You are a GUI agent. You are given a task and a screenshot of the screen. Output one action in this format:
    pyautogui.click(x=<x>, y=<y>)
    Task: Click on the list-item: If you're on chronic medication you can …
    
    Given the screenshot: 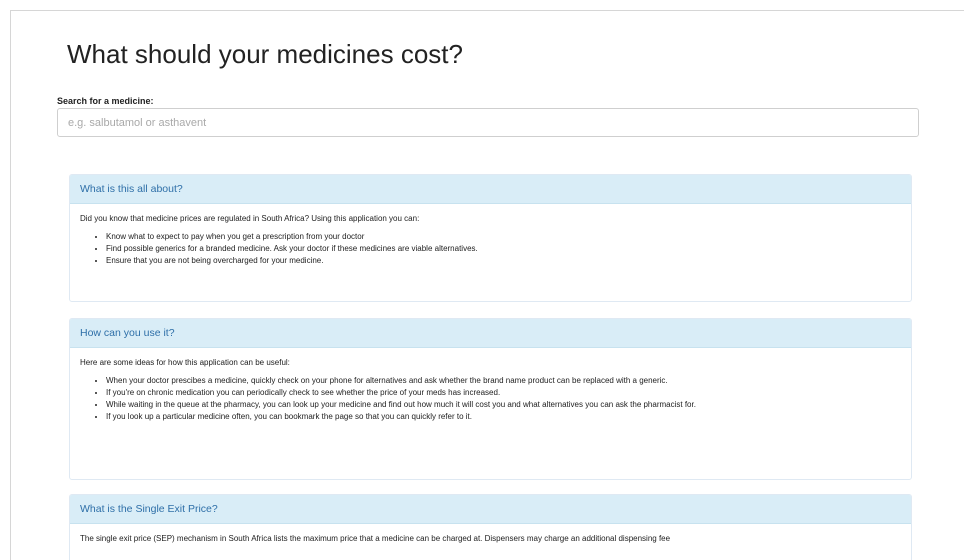 What is the action you would take?
    pyautogui.click(x=503, y=393)
    